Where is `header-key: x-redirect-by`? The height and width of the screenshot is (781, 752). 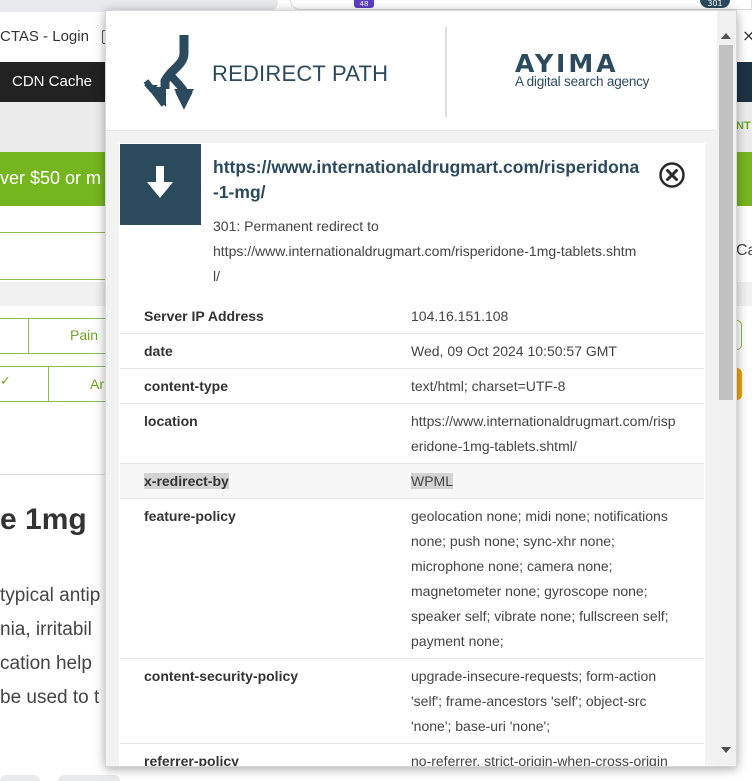 header-key: x-redirect-by is located at coordinates (274, 481).